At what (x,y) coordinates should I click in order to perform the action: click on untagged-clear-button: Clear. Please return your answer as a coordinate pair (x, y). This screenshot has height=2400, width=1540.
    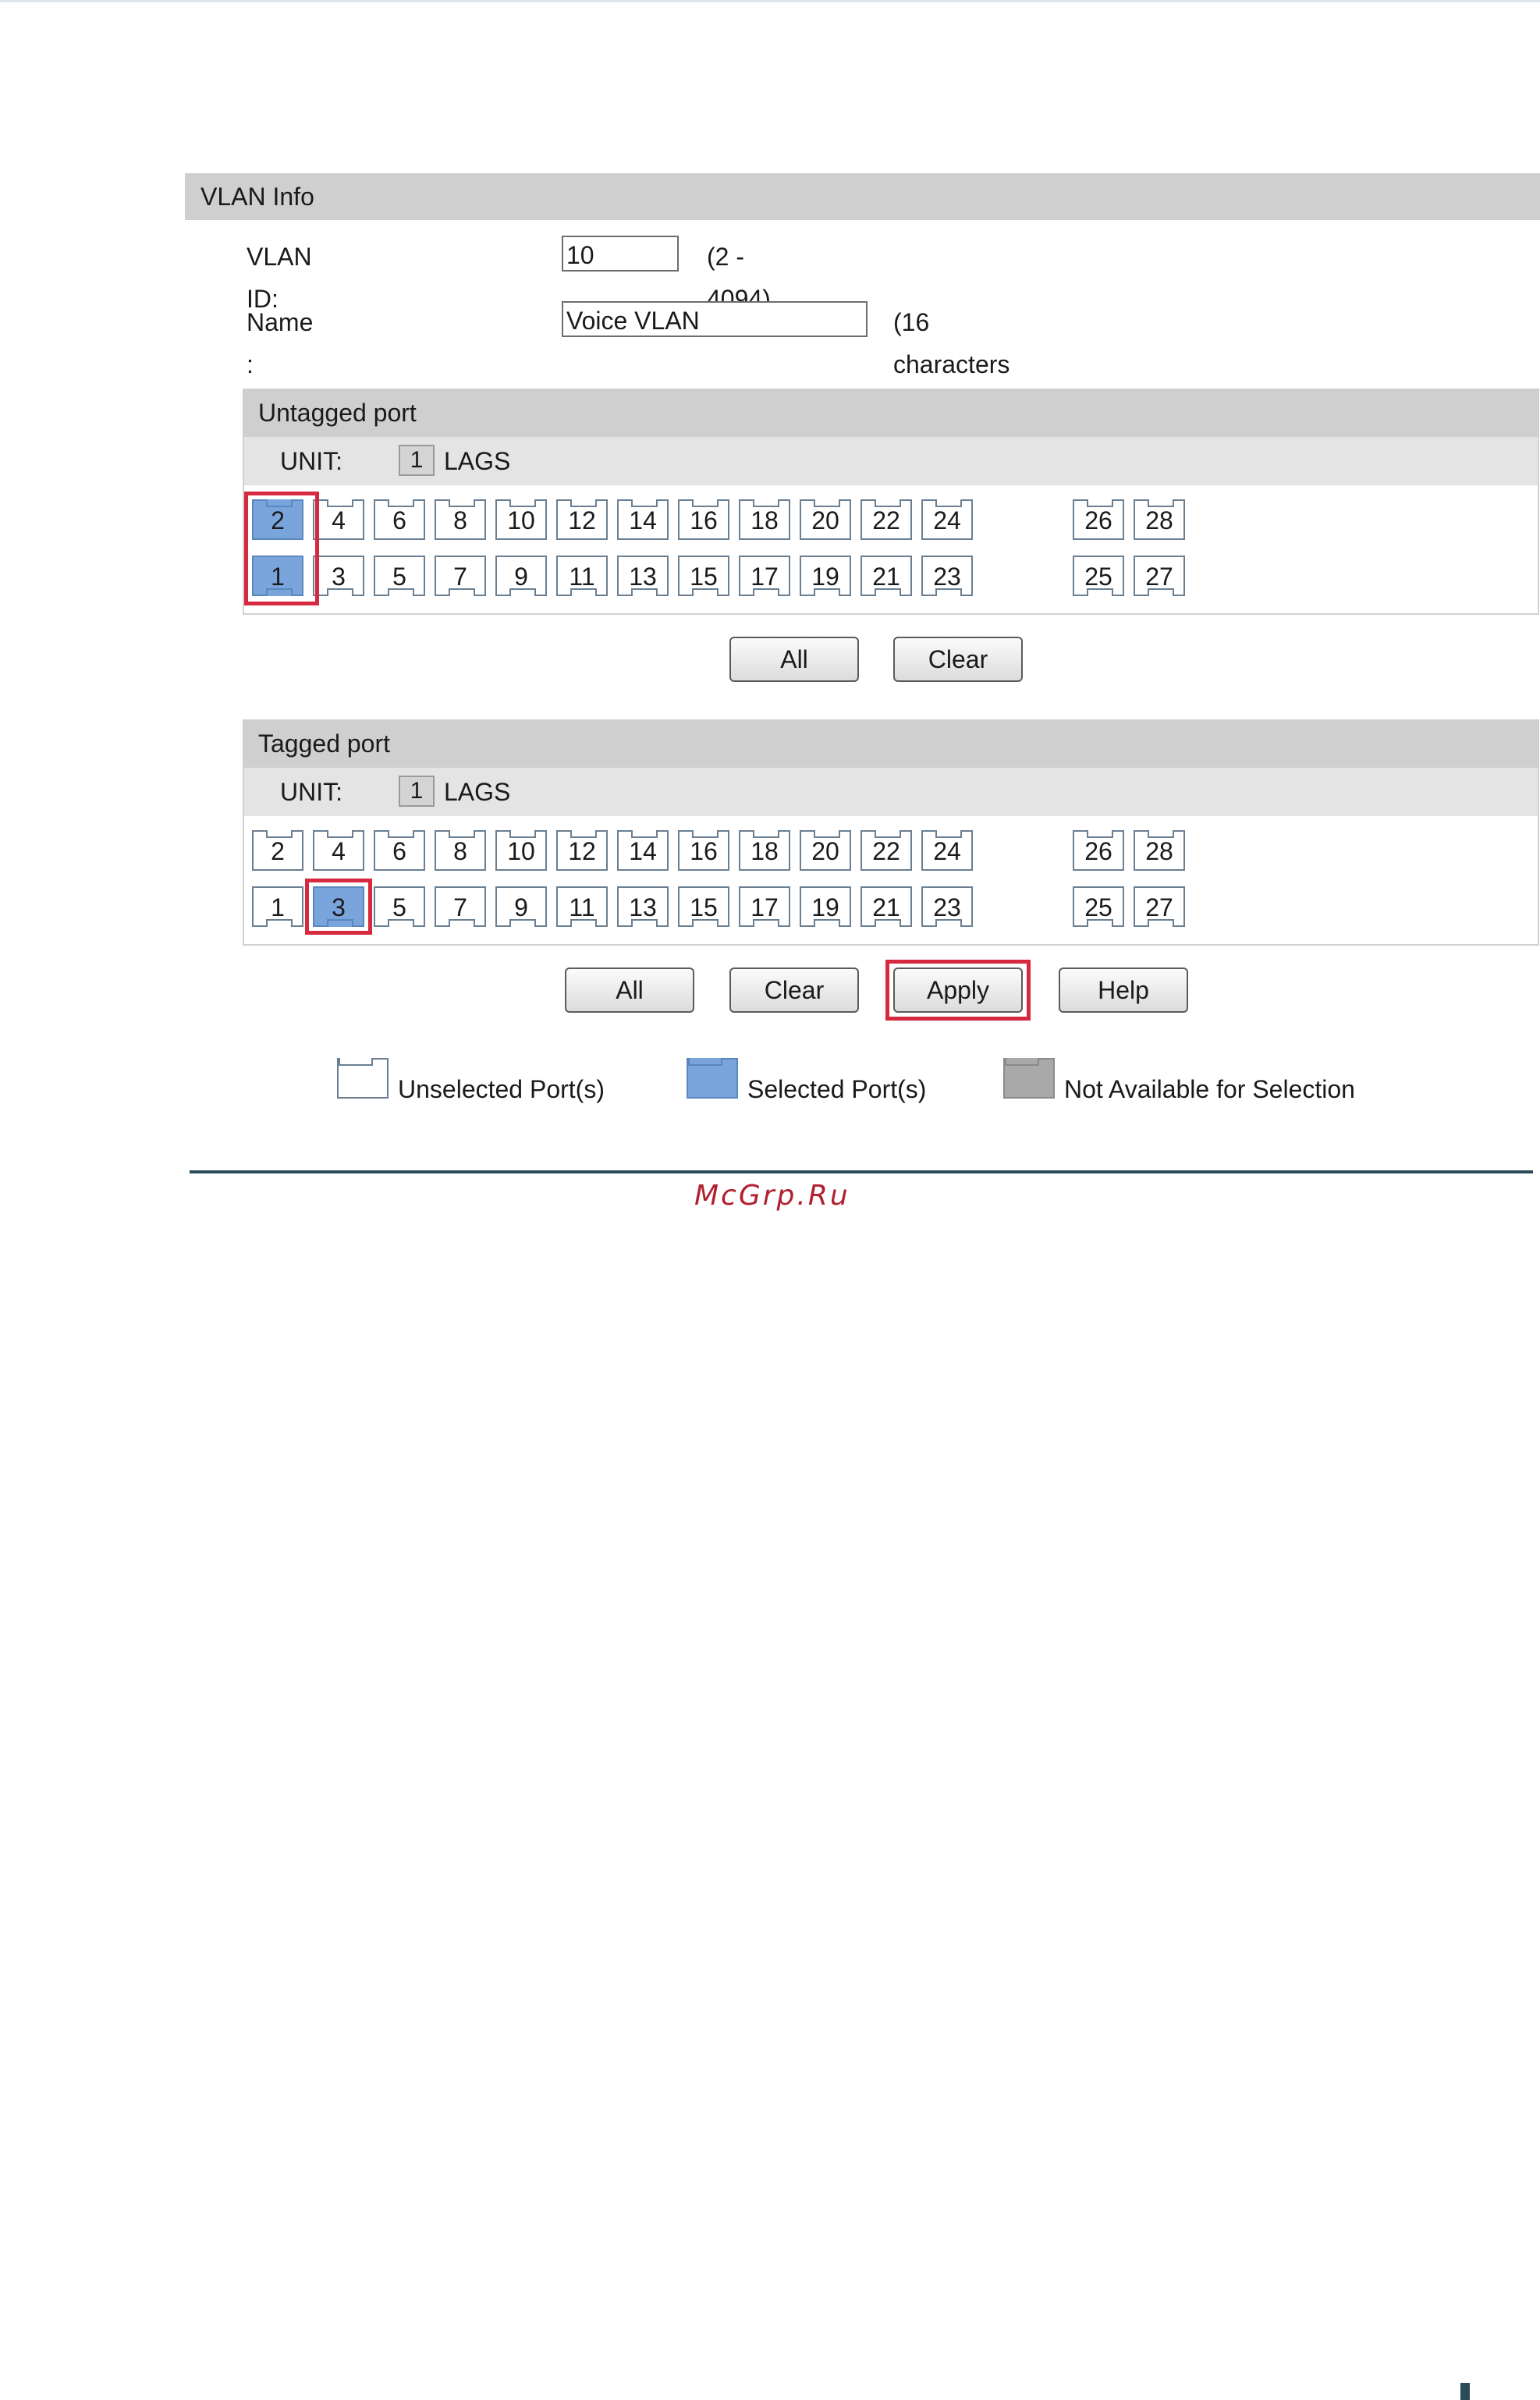
    Looking at the image, I should click on (958, 659).